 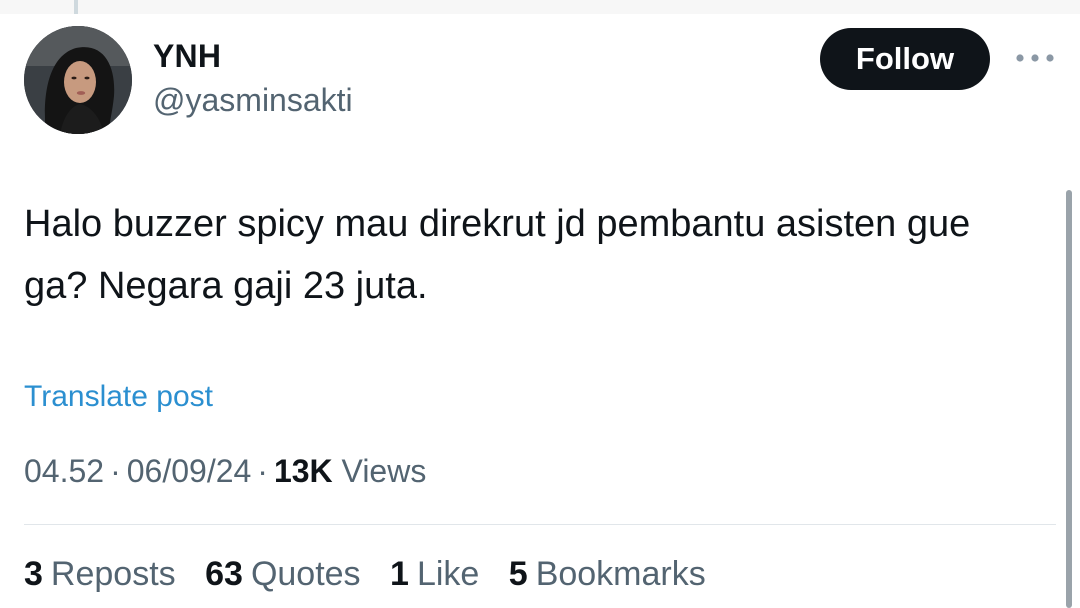 What do you see at coordinates (399, 574) in the screenshot?
I see `likes-count: 1` at bounding box center [399, 574].